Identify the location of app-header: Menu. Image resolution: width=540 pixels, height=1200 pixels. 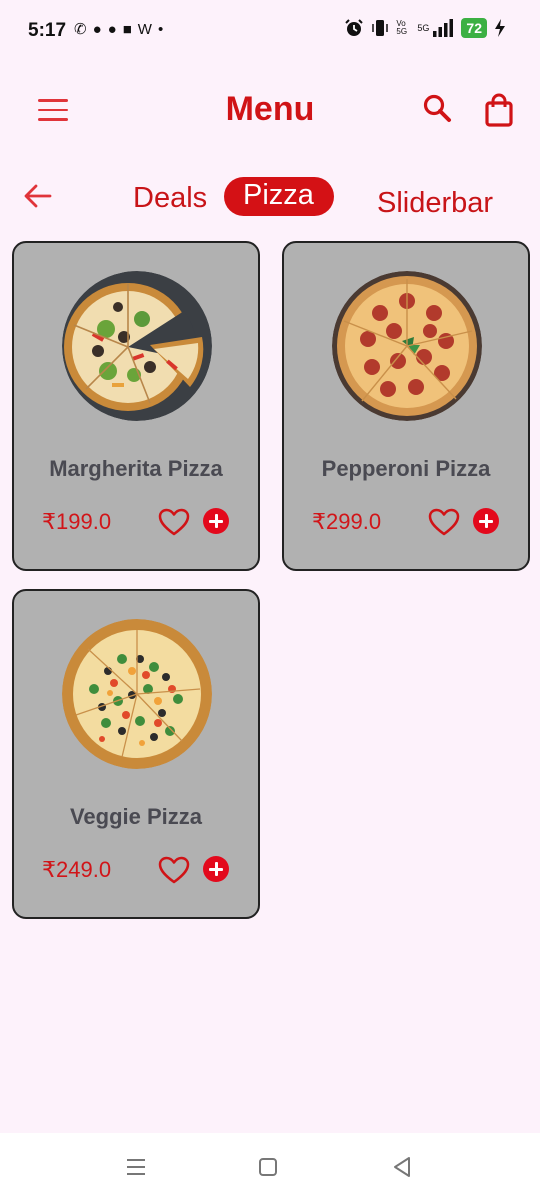
(270, 110).